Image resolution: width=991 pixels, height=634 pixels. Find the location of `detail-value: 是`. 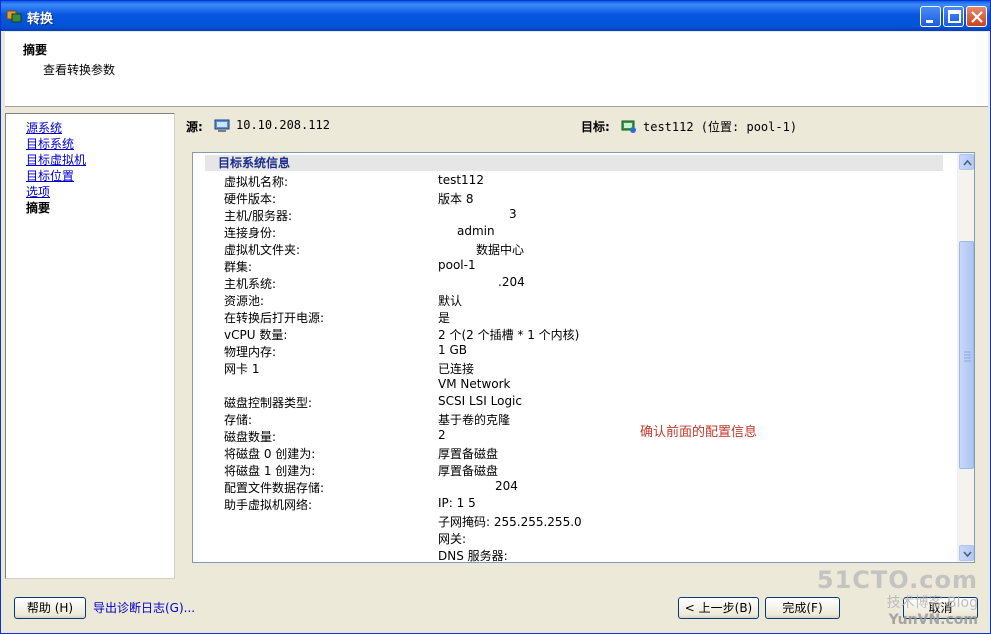

detail-value: 是 is located at coordinates (444, 318).